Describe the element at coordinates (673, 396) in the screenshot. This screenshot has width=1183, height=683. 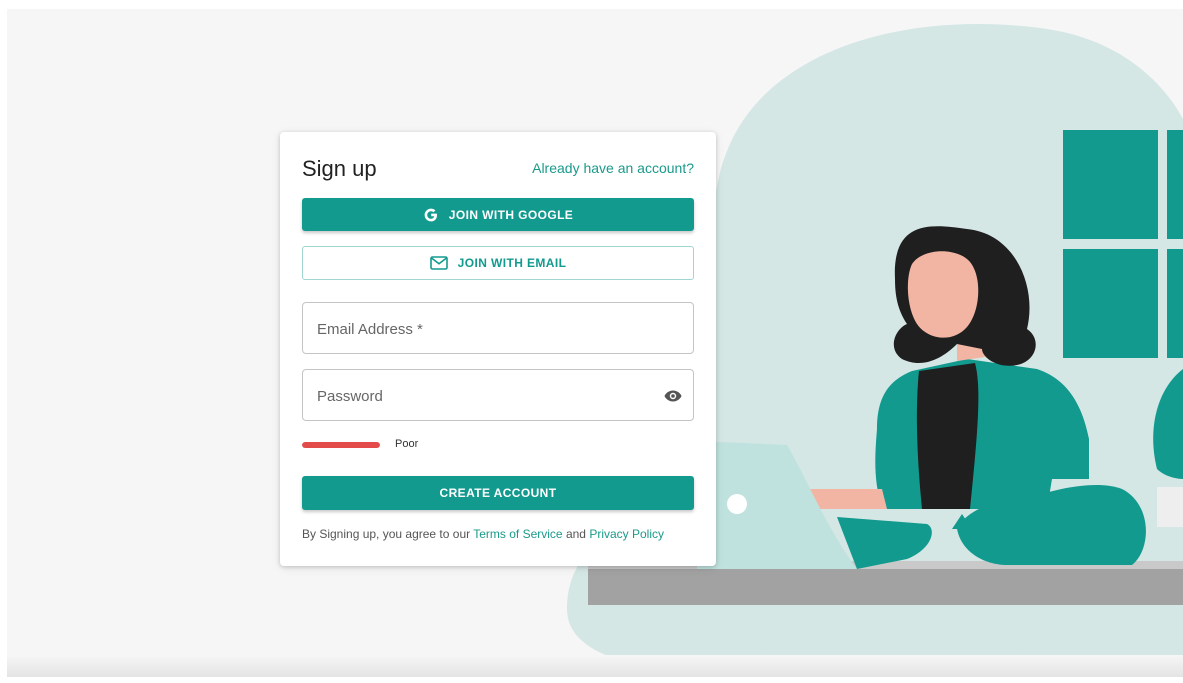
I see `eye-icon` at that location.